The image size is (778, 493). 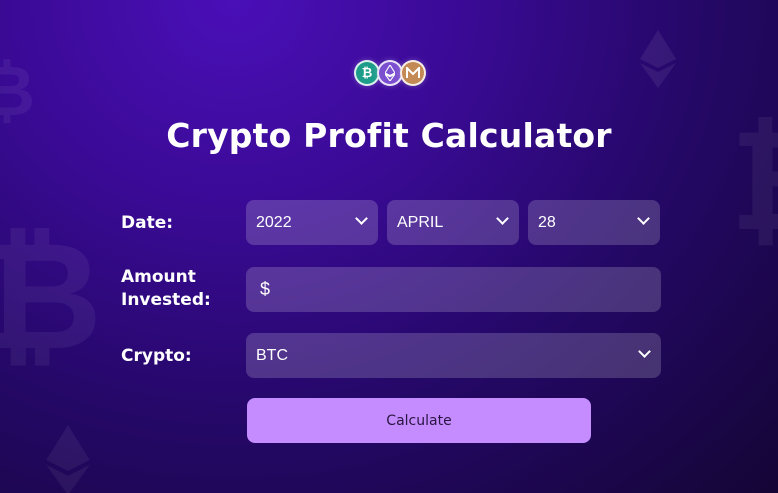 What do you see at coordinates (458, 289) in the screenshot?
I see `amount-input` at bounding box center [458, 289].